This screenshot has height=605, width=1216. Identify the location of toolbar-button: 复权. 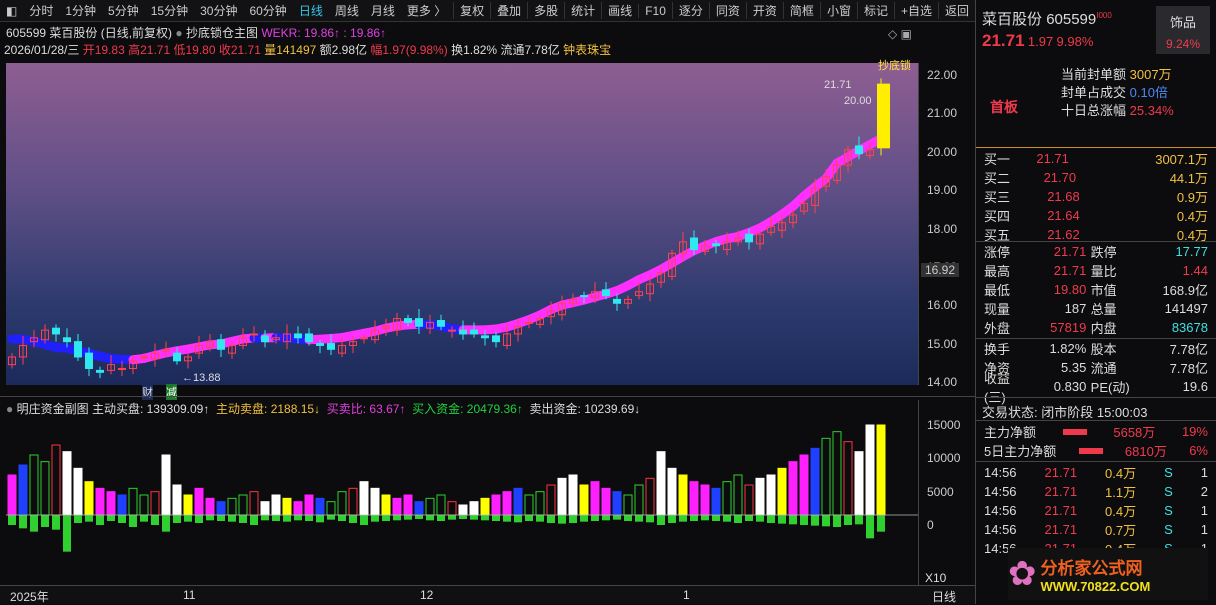
(471, 10).